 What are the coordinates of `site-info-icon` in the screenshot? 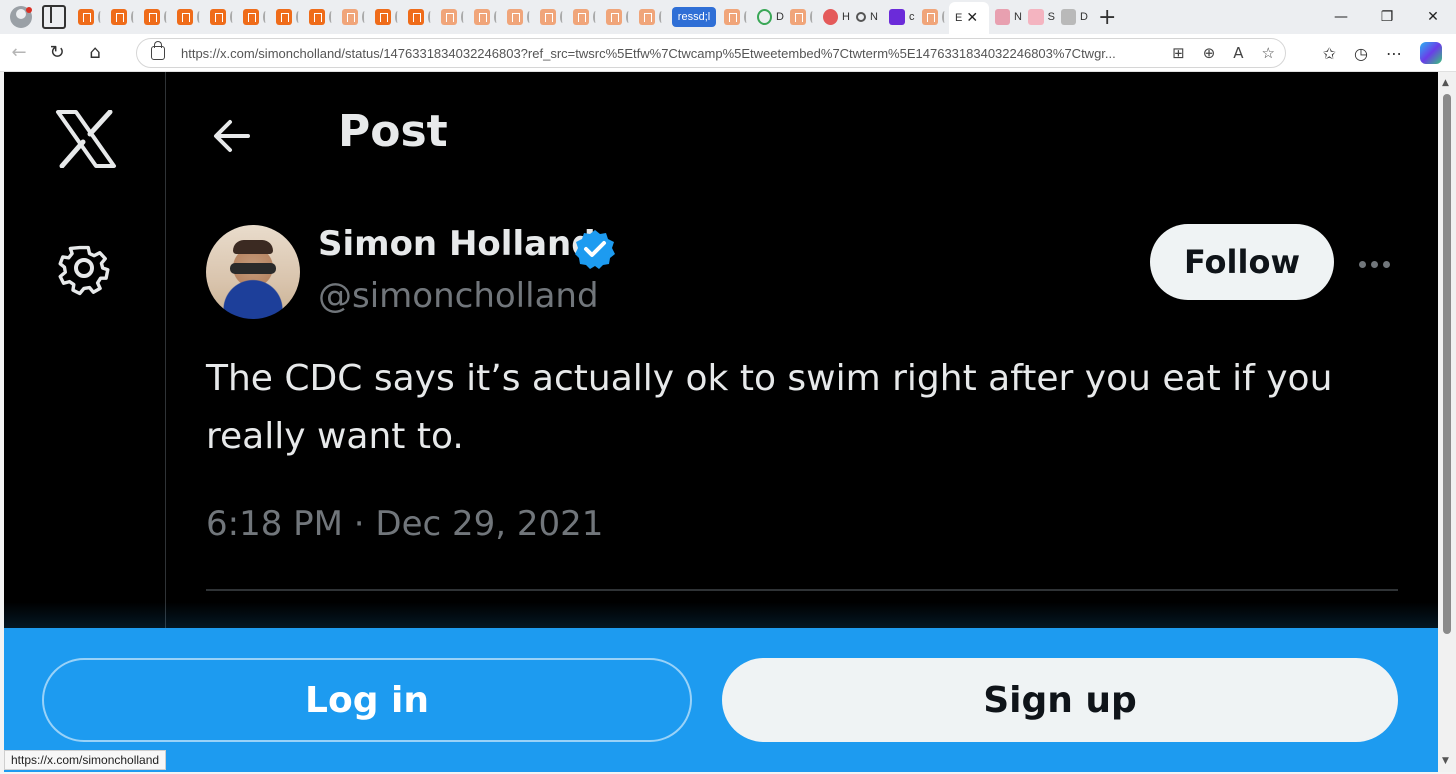 It's located at (158, 50).